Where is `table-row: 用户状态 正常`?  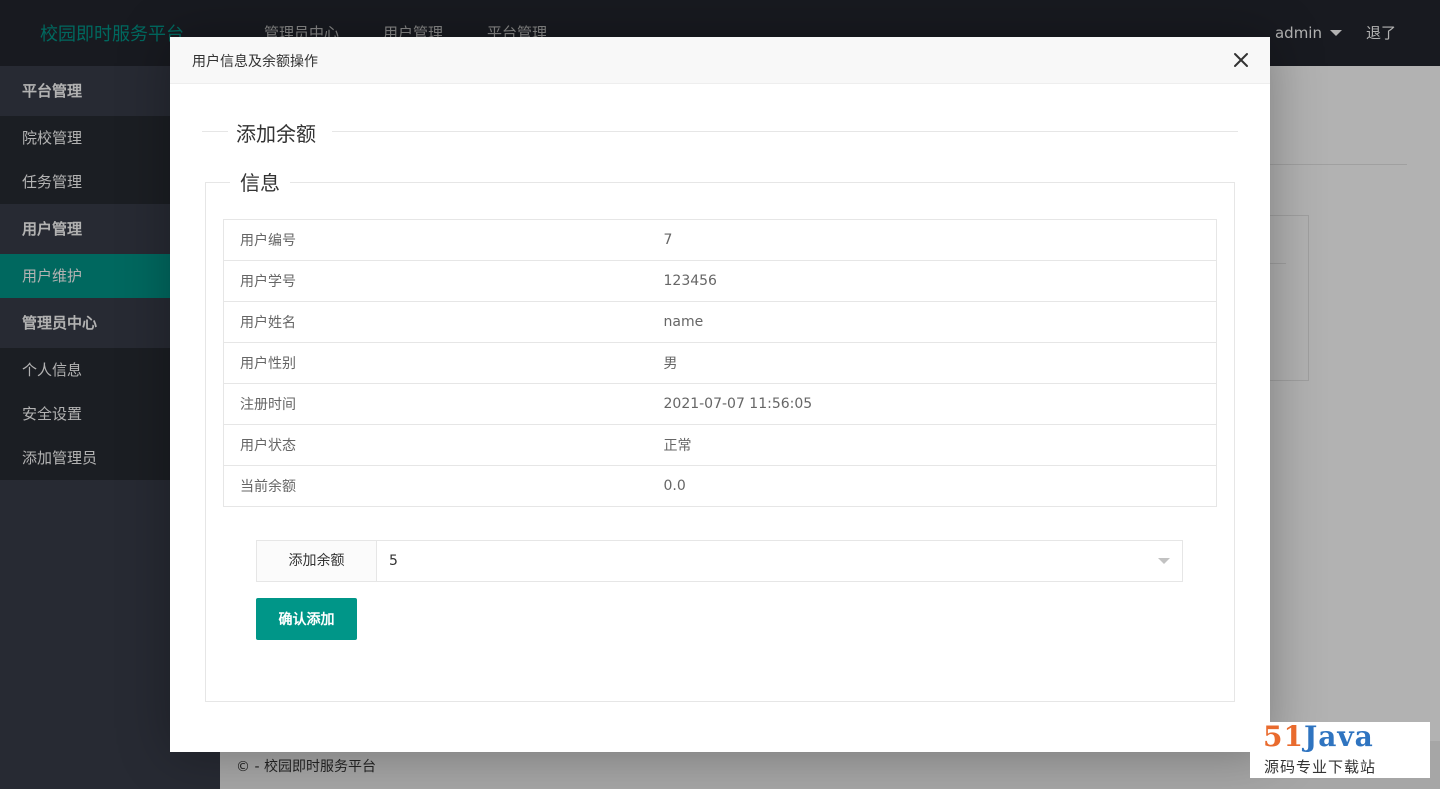 table-row: 用户状态 正常 is located at coordinates (720, 445).